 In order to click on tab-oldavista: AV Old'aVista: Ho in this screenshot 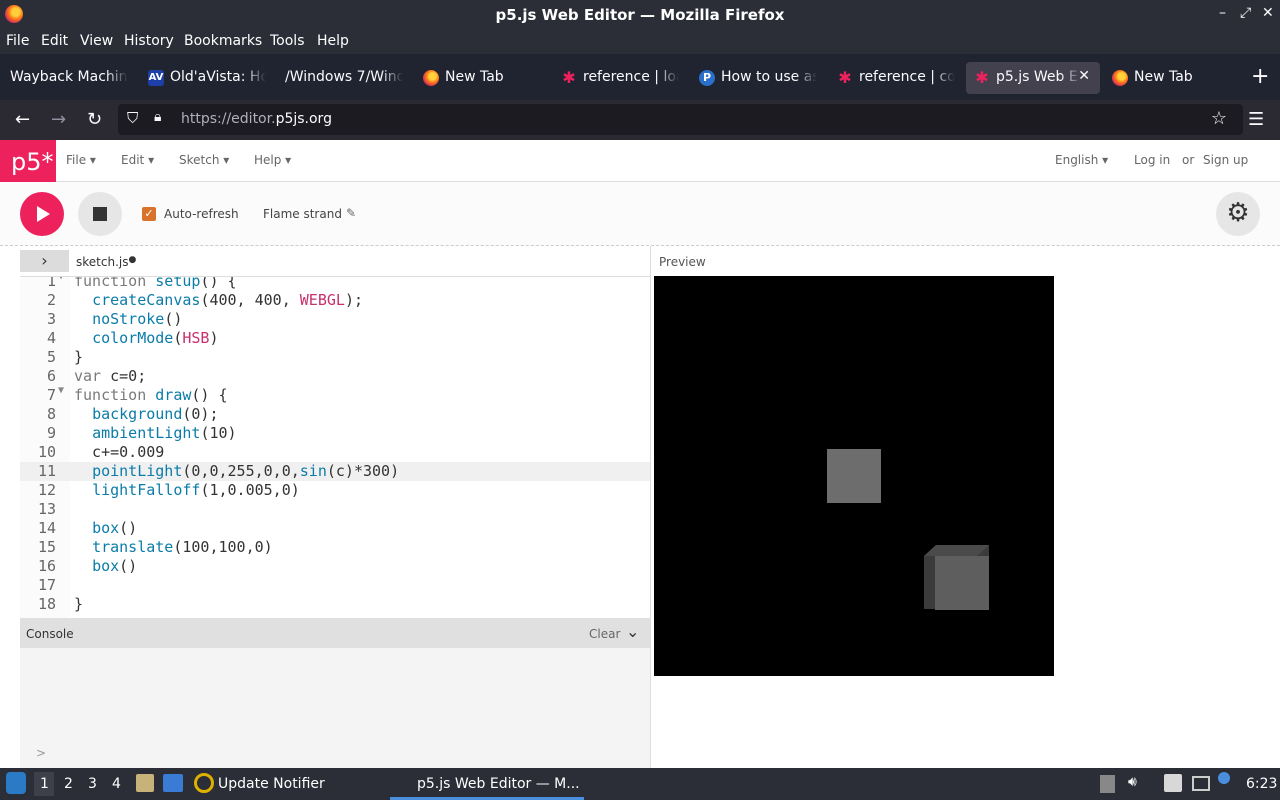, I will do `click(207, 78)`.